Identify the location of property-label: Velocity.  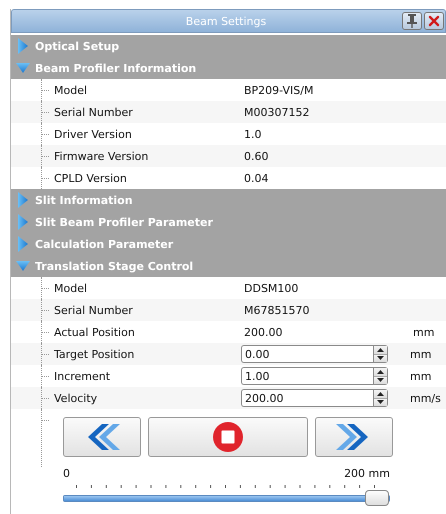
(75, 398).